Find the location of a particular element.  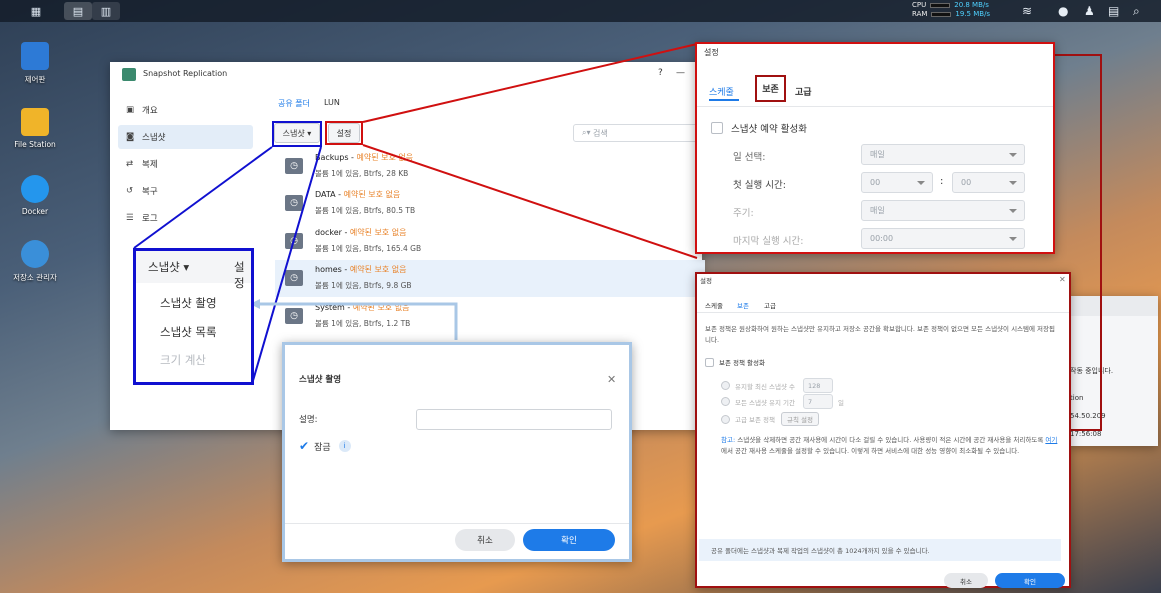

menu-item-calc-size: 크기 계산 is located at coordinates (183, 360).